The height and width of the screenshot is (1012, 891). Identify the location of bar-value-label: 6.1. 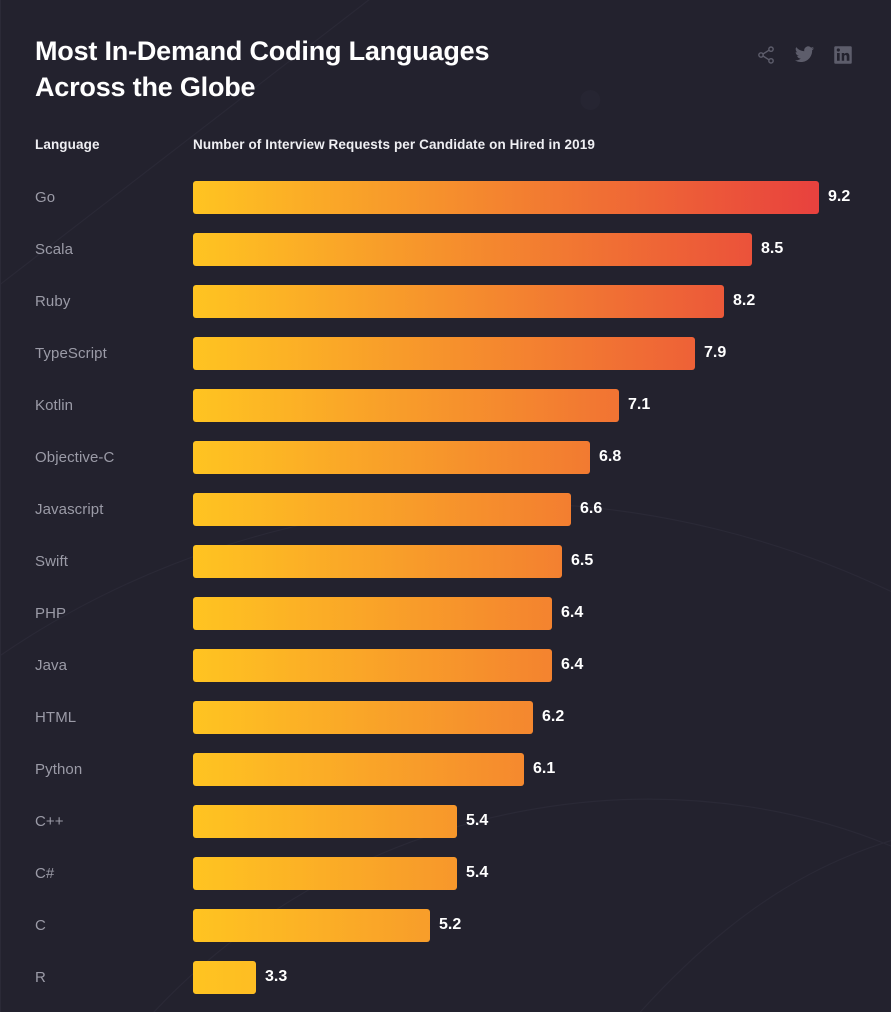
(544, 769).